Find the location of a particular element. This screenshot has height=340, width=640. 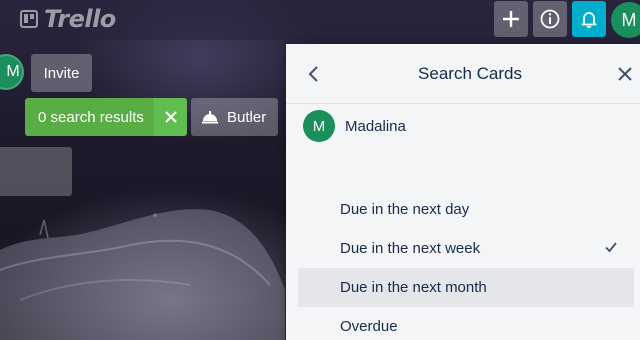

create-button is located at coordinates (511, 19).